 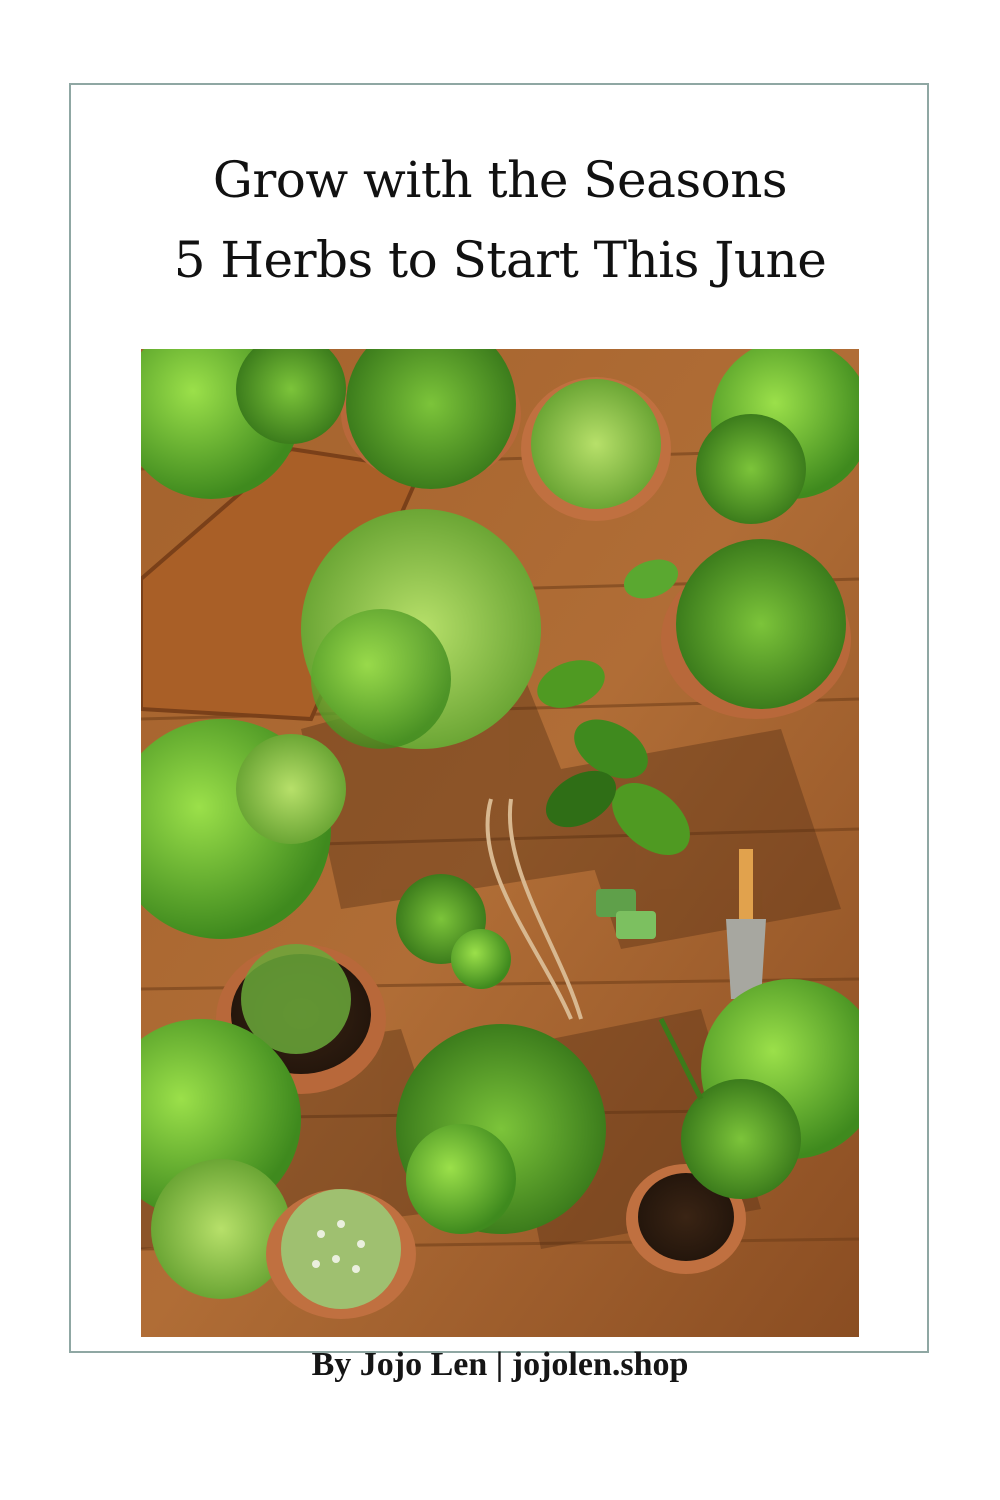 I want to click on pot-flowering-thyme, so click(x=341, y=1254).